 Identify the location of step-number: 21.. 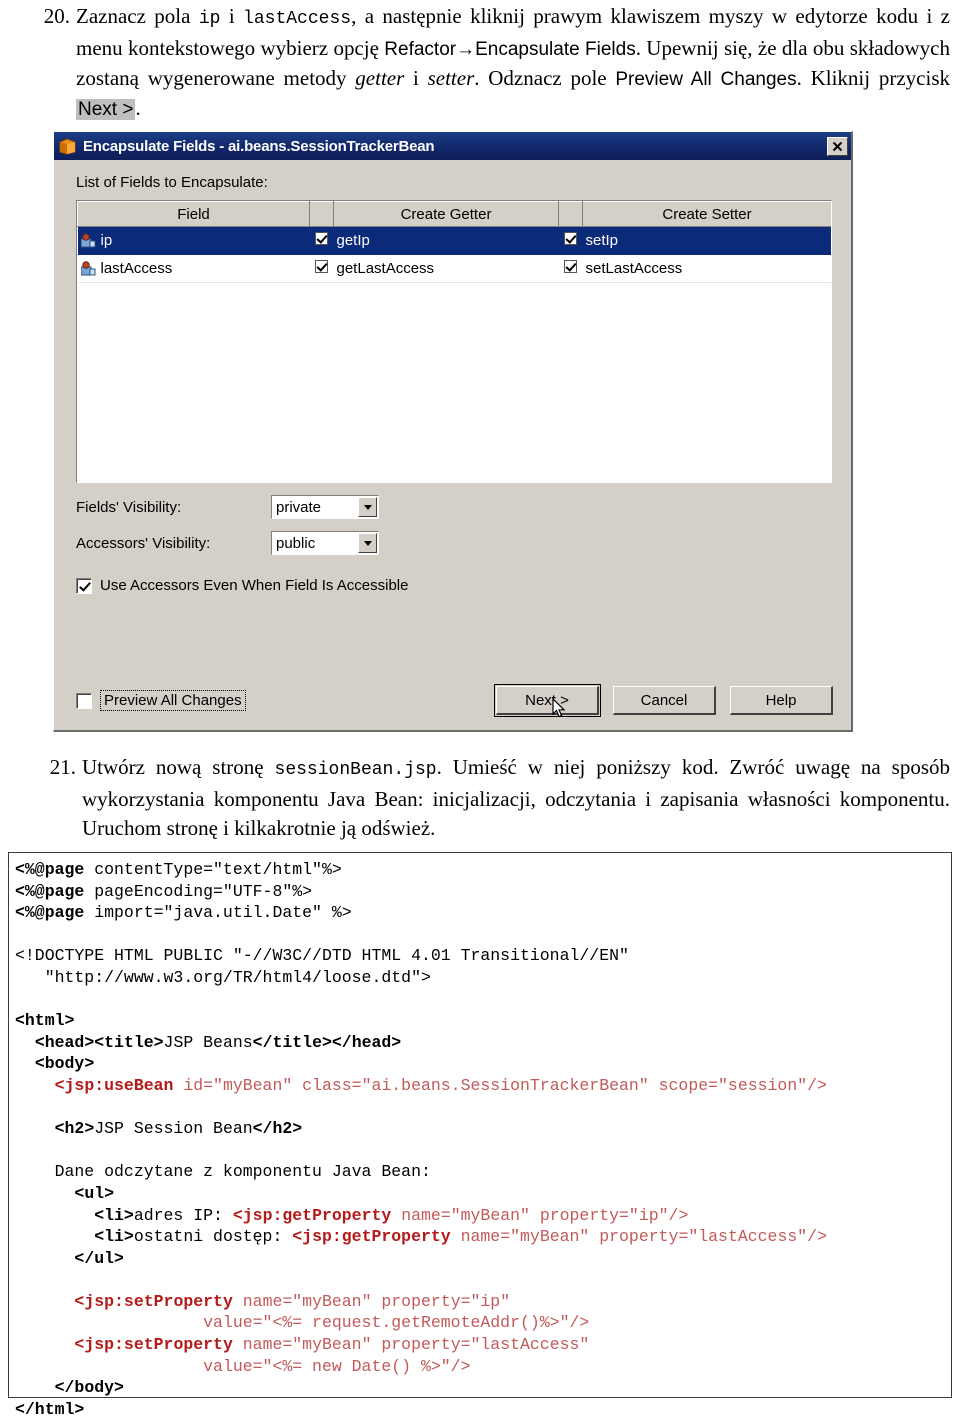
(62, 767).